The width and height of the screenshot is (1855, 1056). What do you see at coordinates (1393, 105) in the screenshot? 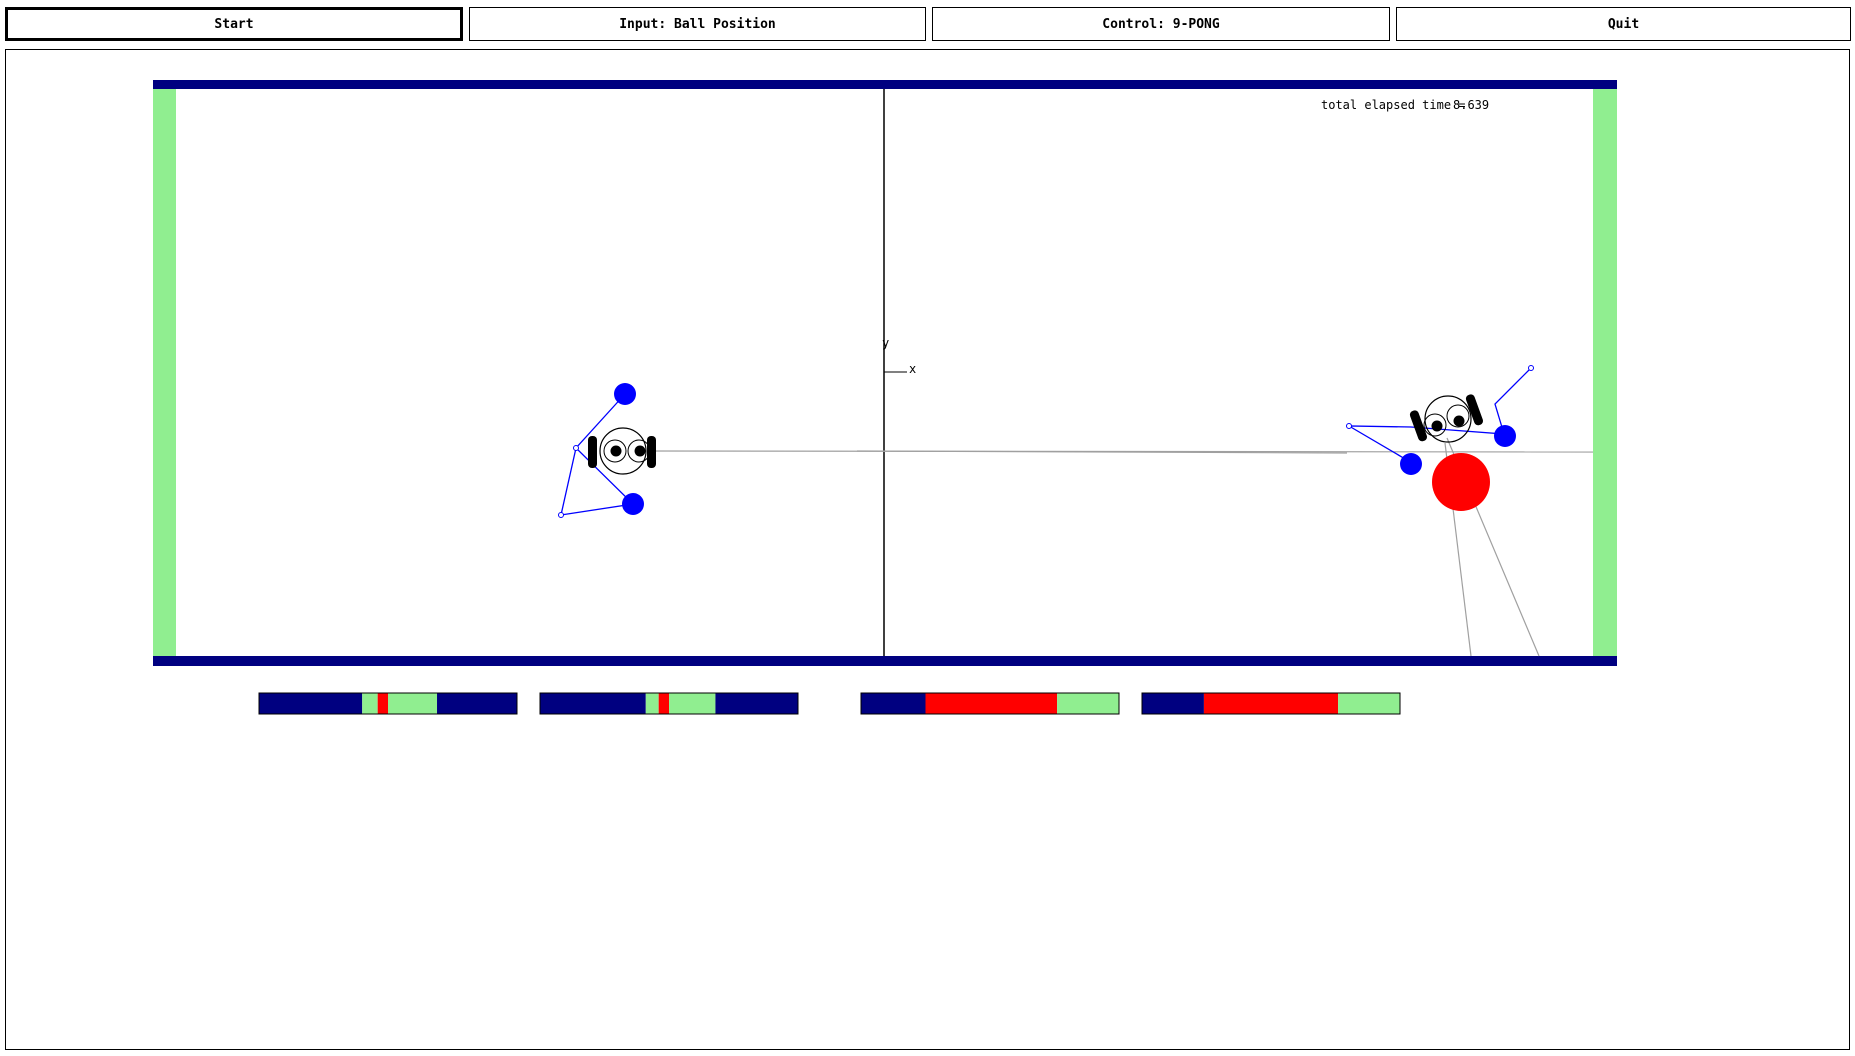
I see `elapsed-time-label: total elapsed time =` at bounding box center [1393, 105].